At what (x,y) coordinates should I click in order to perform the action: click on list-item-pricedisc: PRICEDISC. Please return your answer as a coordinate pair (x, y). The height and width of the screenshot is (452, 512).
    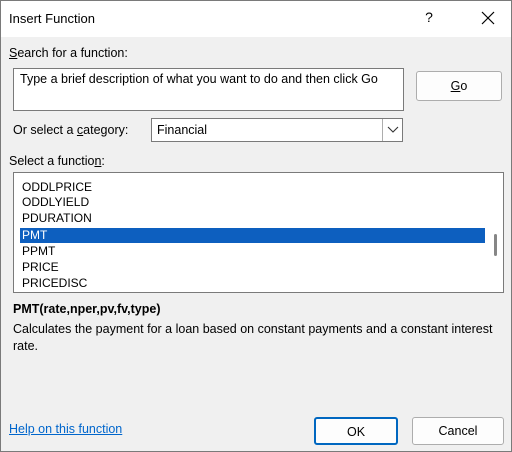
    Looking at the image, I should click on (252, 283).